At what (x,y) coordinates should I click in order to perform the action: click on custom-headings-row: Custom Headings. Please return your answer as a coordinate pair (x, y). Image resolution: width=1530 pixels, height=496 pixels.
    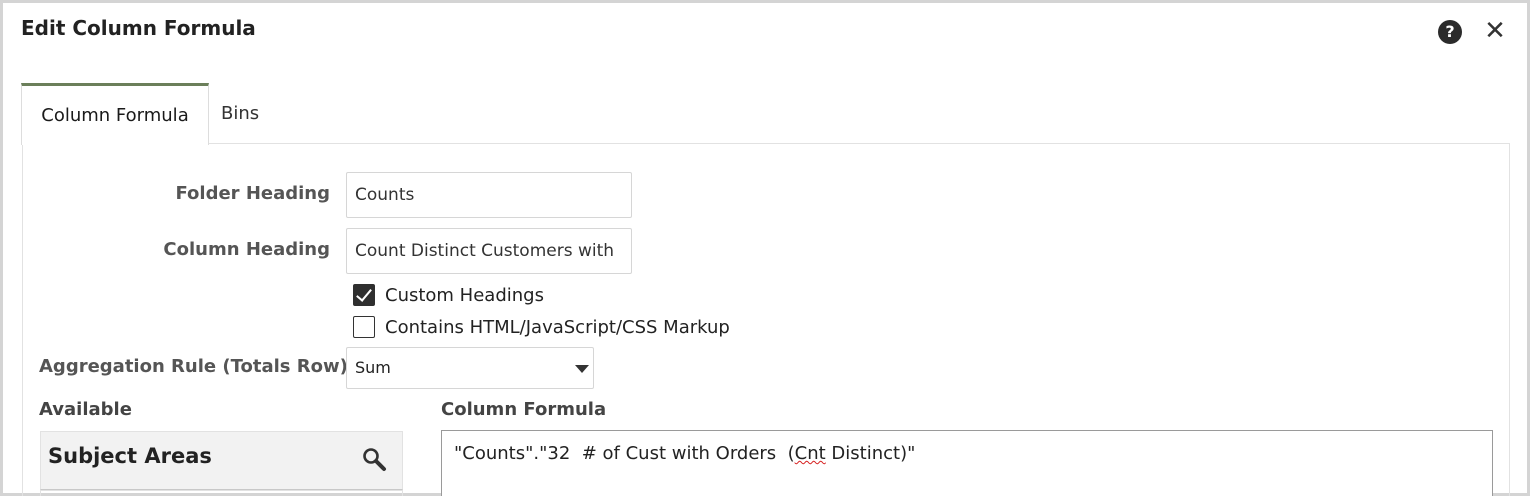
    Looking at the image, I should click on (448, 295).